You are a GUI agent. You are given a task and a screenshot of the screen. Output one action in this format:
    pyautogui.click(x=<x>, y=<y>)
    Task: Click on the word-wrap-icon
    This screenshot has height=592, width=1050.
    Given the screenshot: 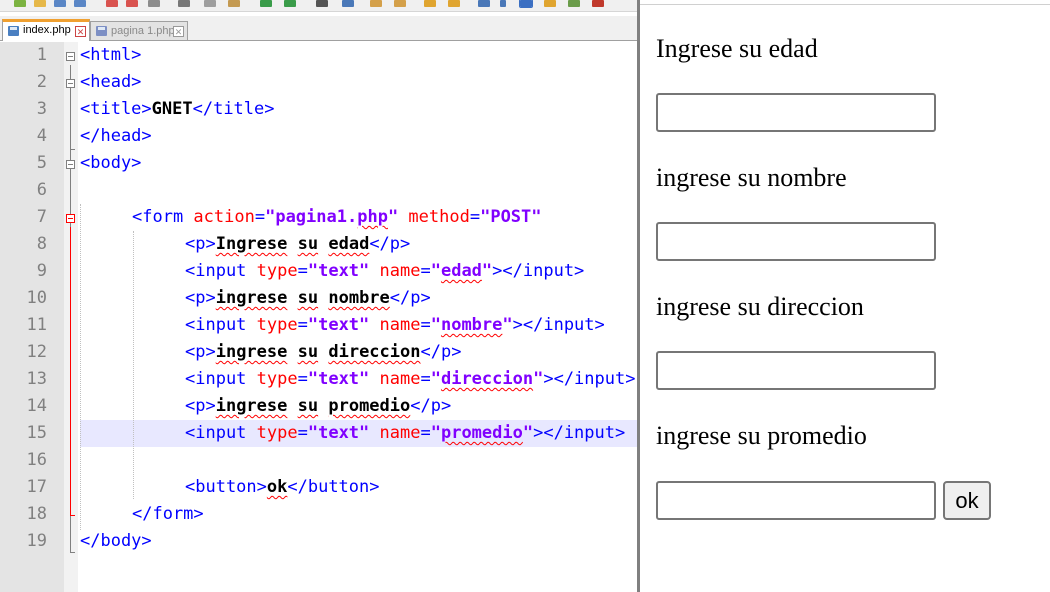 What is the action you would take?
    pyautogui.click(x=484, y=3)
    